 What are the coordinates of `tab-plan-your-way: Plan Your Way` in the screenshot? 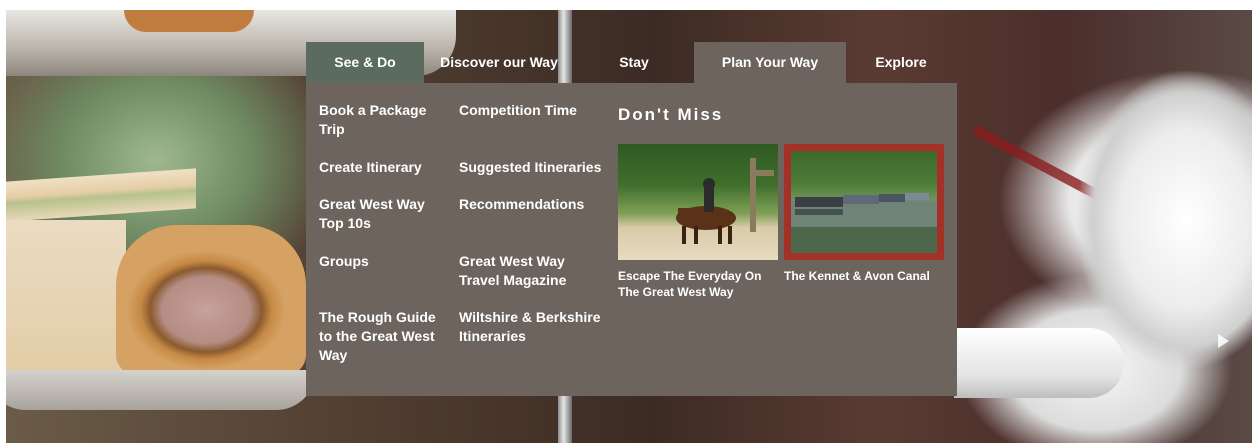 It's located at (770, 62).